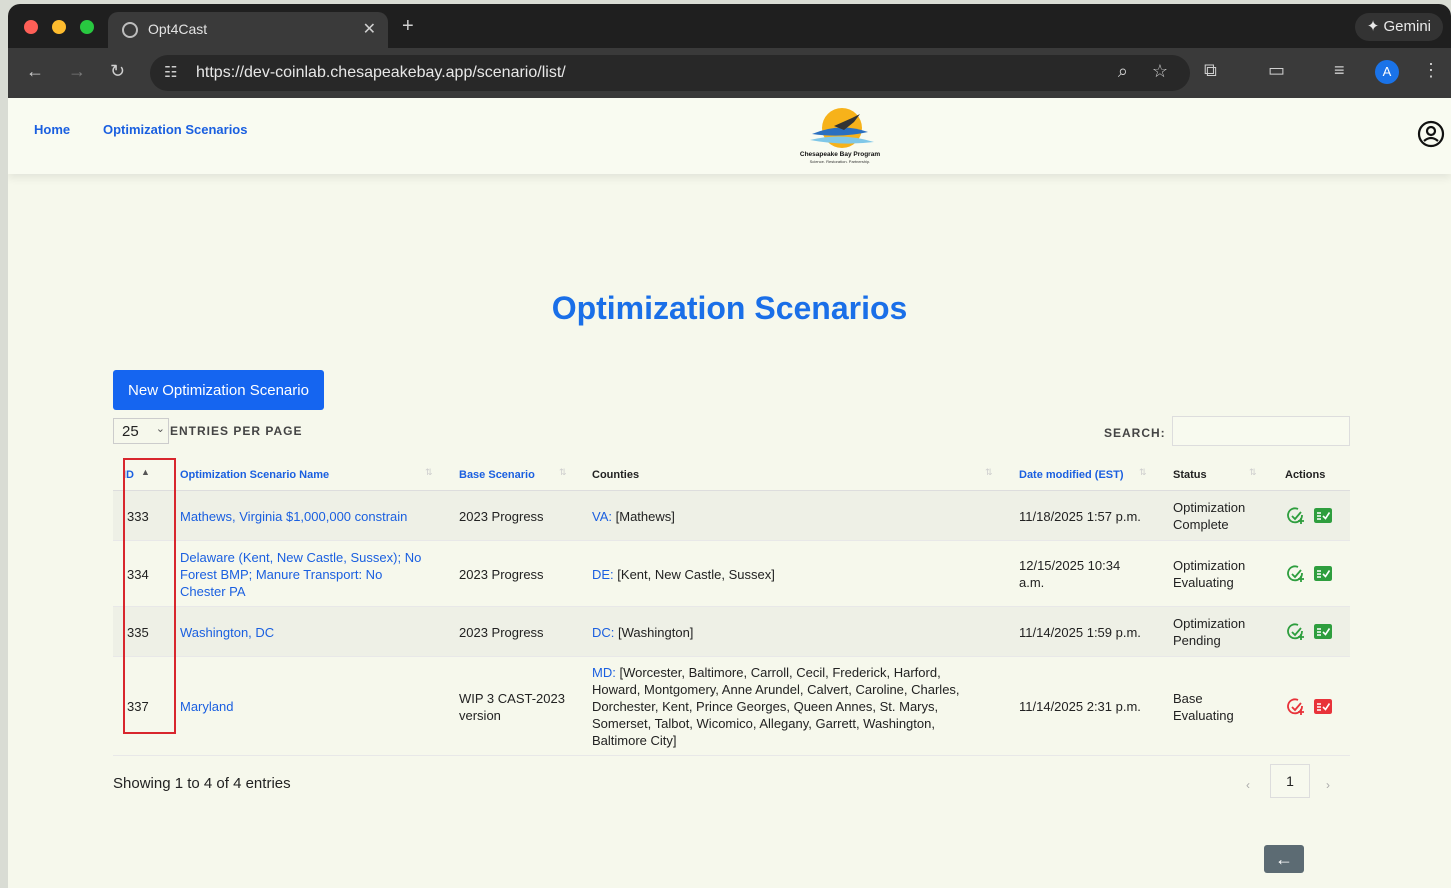 Image resolution: width=1451 pixels, height=888 pixels. What do you see at coordinates (696, 574) in the screenshot?
I see `counties-text: [Kent, New Castle, Sussex]` at bounding box center [696, 574].